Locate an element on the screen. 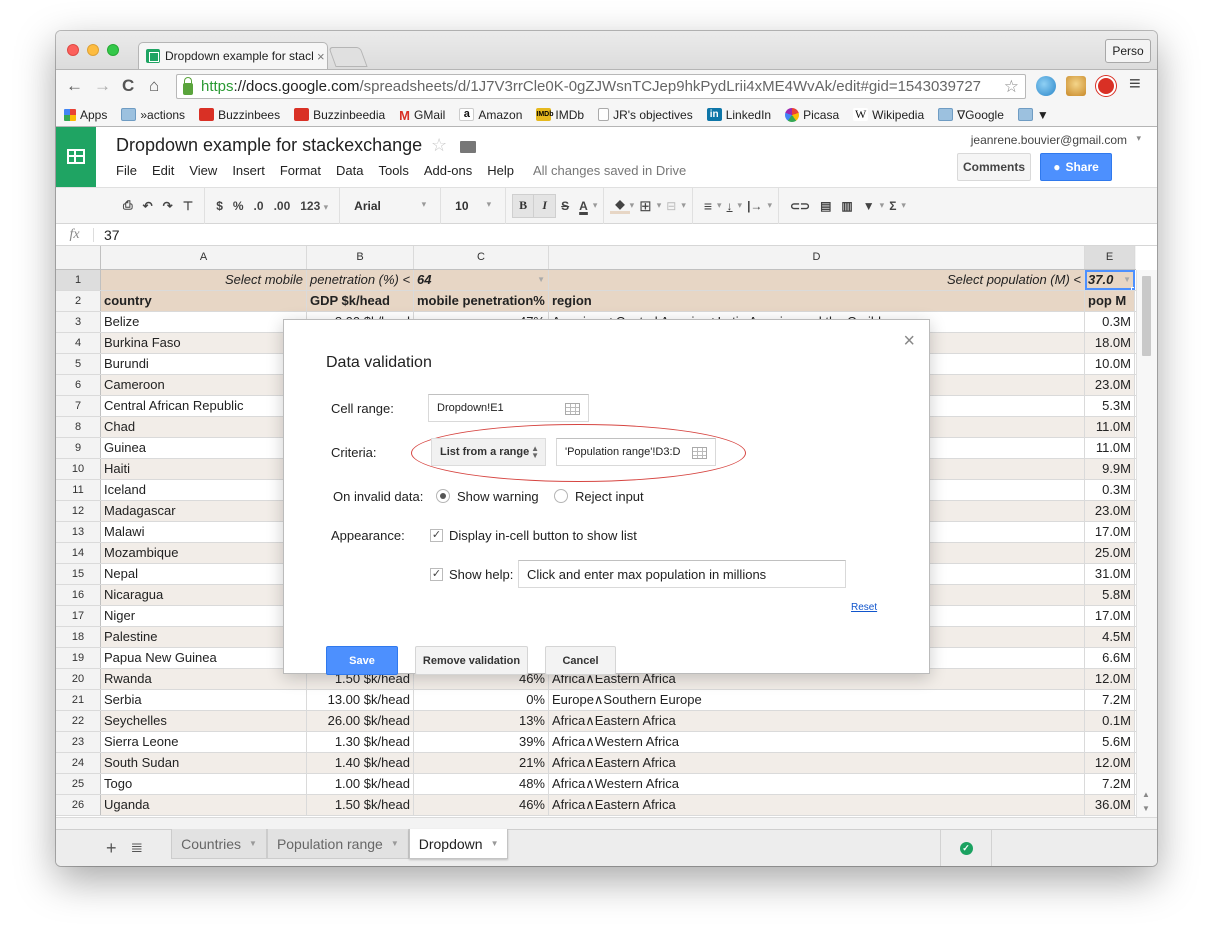 Image resolution: width=1212 pixels, height=946 pixels. country-cell: Nicaragua is located at coordinates (204, 595).